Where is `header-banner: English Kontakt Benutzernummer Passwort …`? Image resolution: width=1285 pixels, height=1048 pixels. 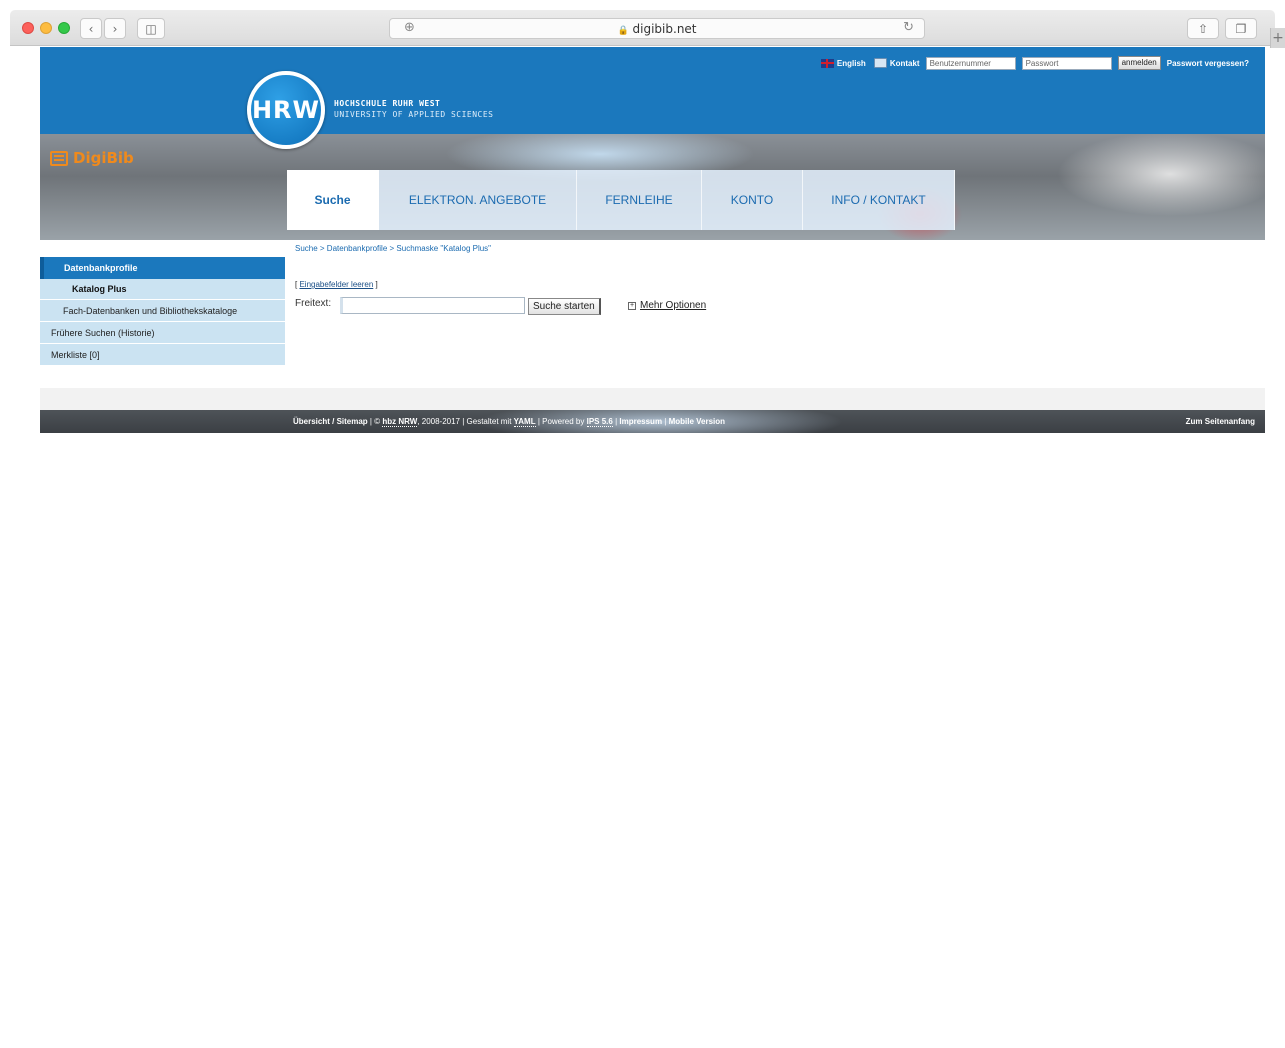
header-banner: English Kontakt Benutzernummer Passwort … is located at coordinates (652, 90).